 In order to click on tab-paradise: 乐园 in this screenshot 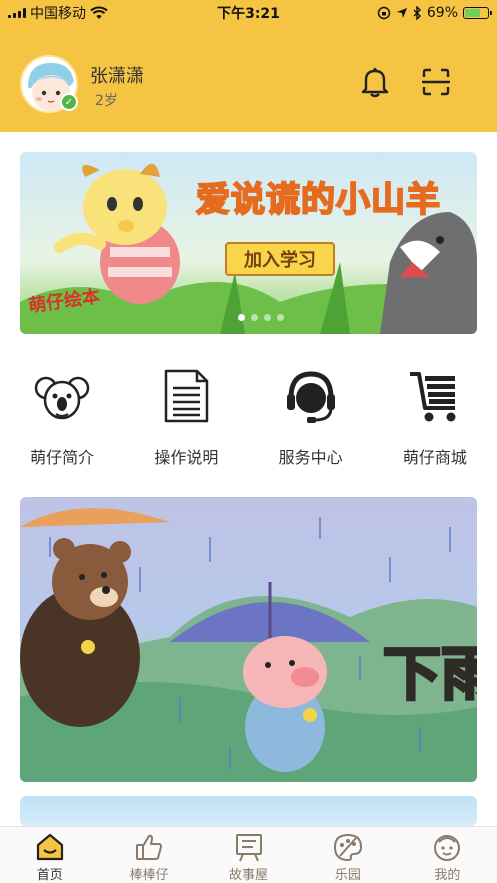, I will do `click(347, 855)`.